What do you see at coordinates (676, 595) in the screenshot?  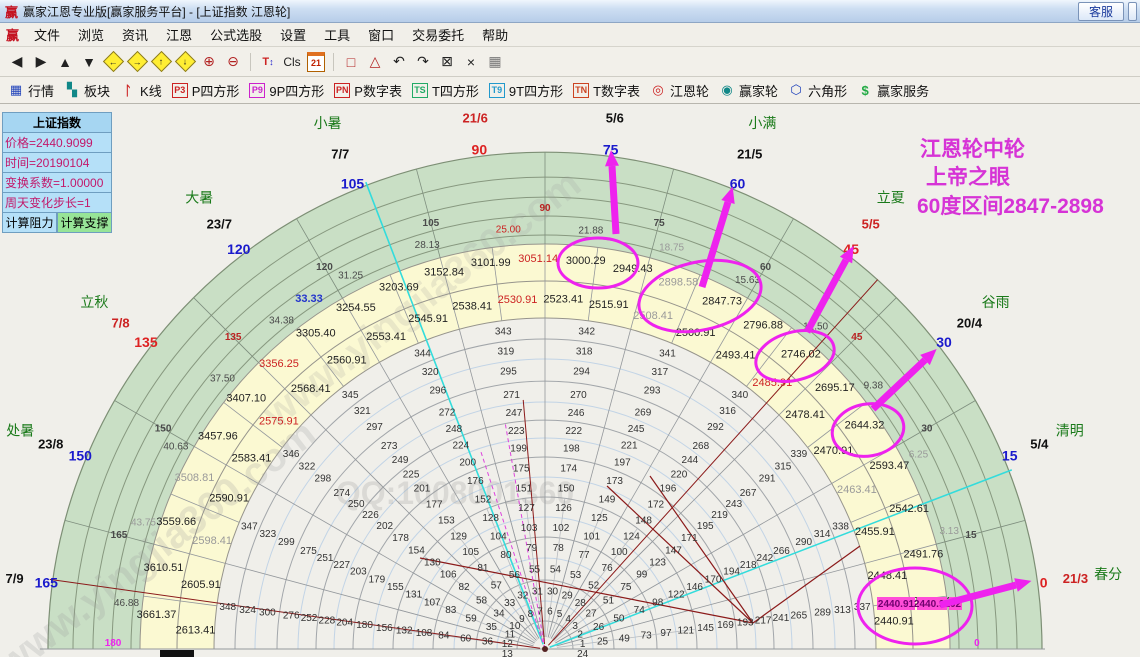 I see `svg-text: 122` at bounding box center [676, 595].